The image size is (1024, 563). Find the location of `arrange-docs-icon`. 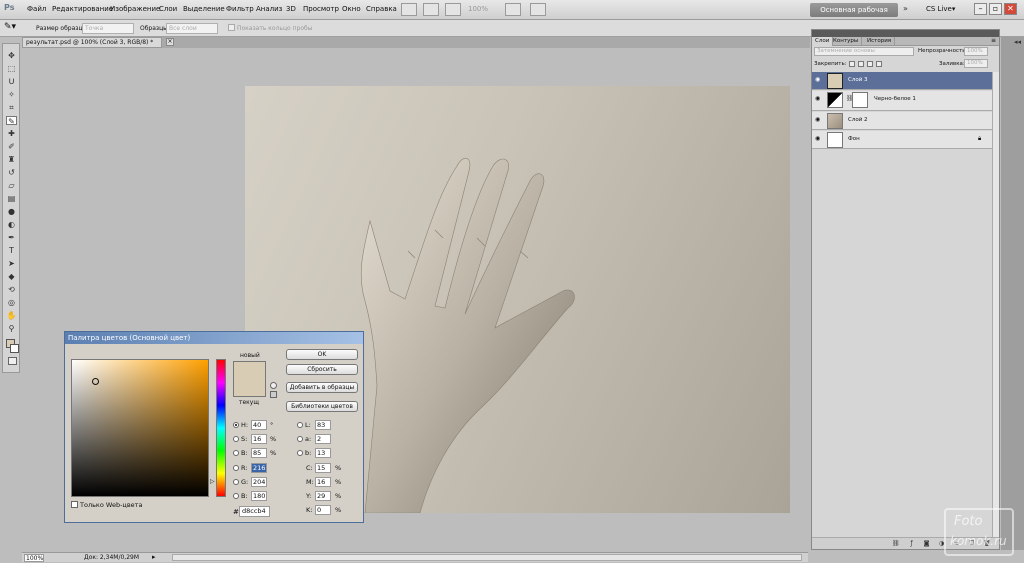

arrange-docs-icon is located at coordinates (513, 9).